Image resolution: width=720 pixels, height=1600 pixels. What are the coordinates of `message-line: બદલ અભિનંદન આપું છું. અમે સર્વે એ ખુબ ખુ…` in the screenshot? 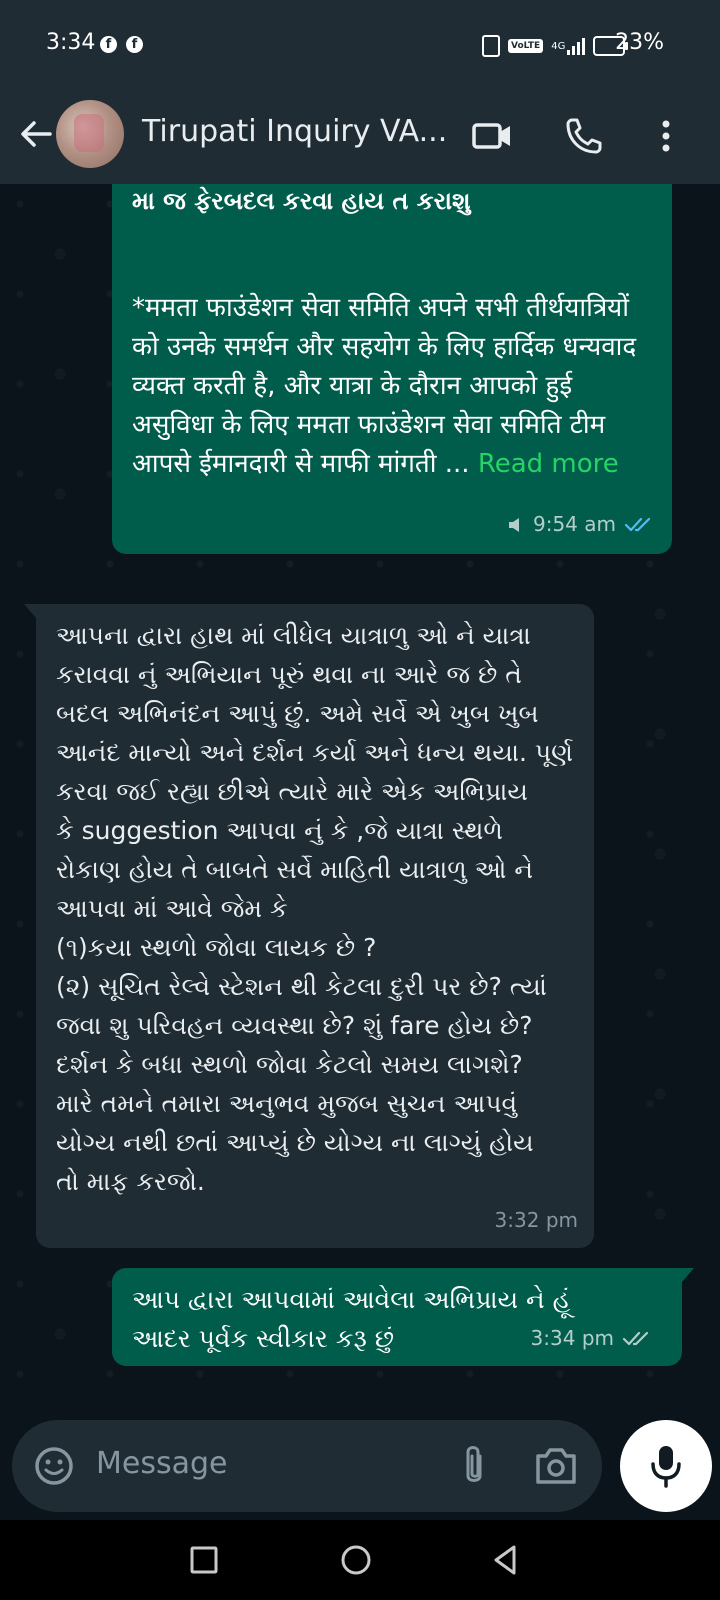 It's located at (297, 713).